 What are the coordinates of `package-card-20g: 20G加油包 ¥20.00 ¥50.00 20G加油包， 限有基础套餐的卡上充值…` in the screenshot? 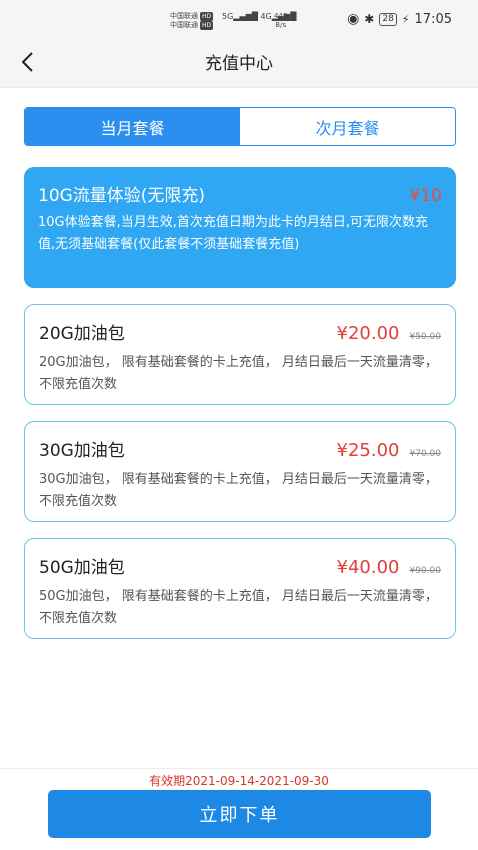 It's located at (240, 354).